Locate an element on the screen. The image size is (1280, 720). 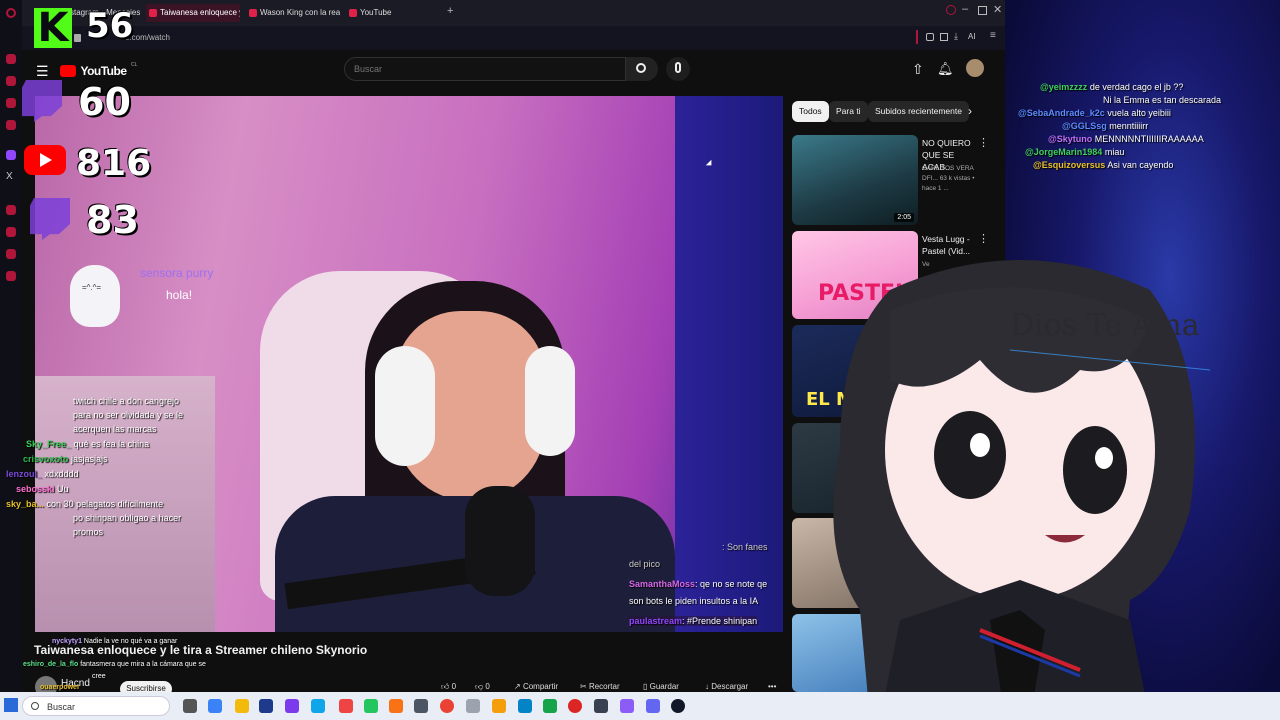
mic-icon is located at coordinates (678, 67).